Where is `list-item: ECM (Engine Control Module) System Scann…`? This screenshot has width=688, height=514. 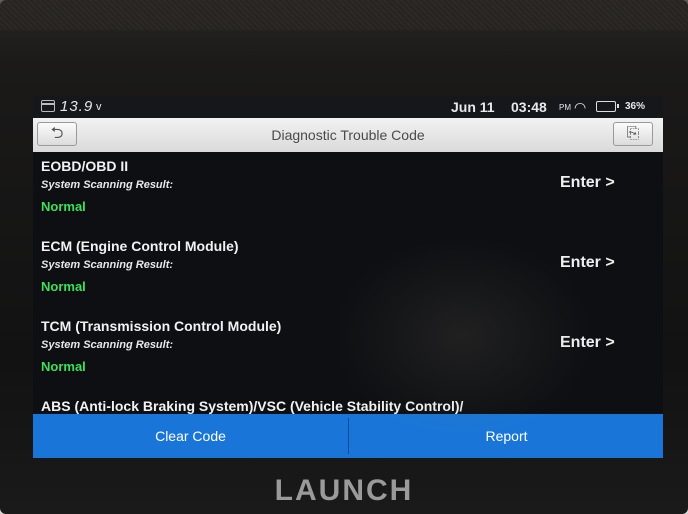 list-item: ECM (Engine Control Module) System Scann… is located at coordinates (348, 272).